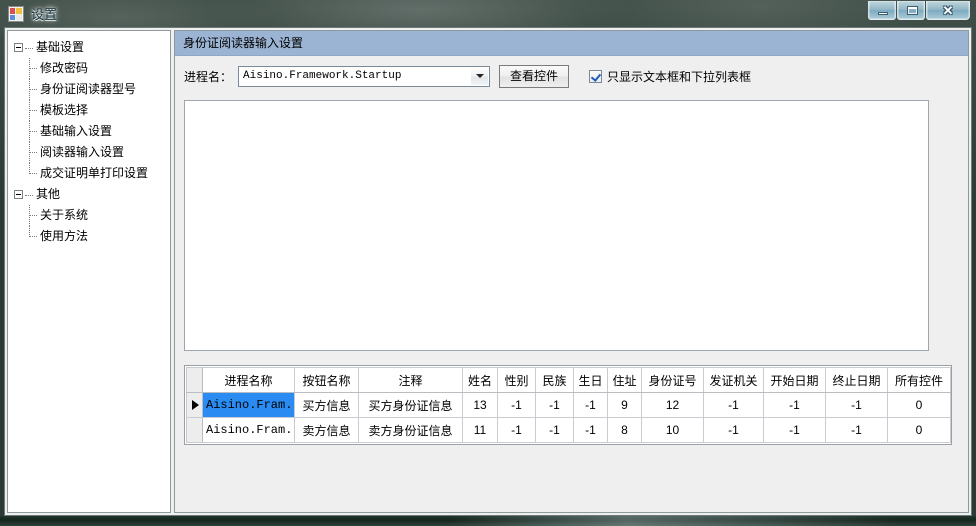  What do you see at coordinates (94, 173) in the screenshot?
I see `sidebar-item-label: 成交证明单打印设置` at bounding box center [94, 173].